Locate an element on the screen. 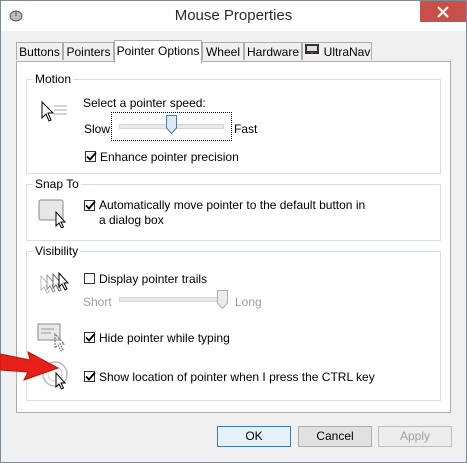 This screenshot has width=467, height=463. tab-label: Pointer Options is located at coordinates (158, 51).